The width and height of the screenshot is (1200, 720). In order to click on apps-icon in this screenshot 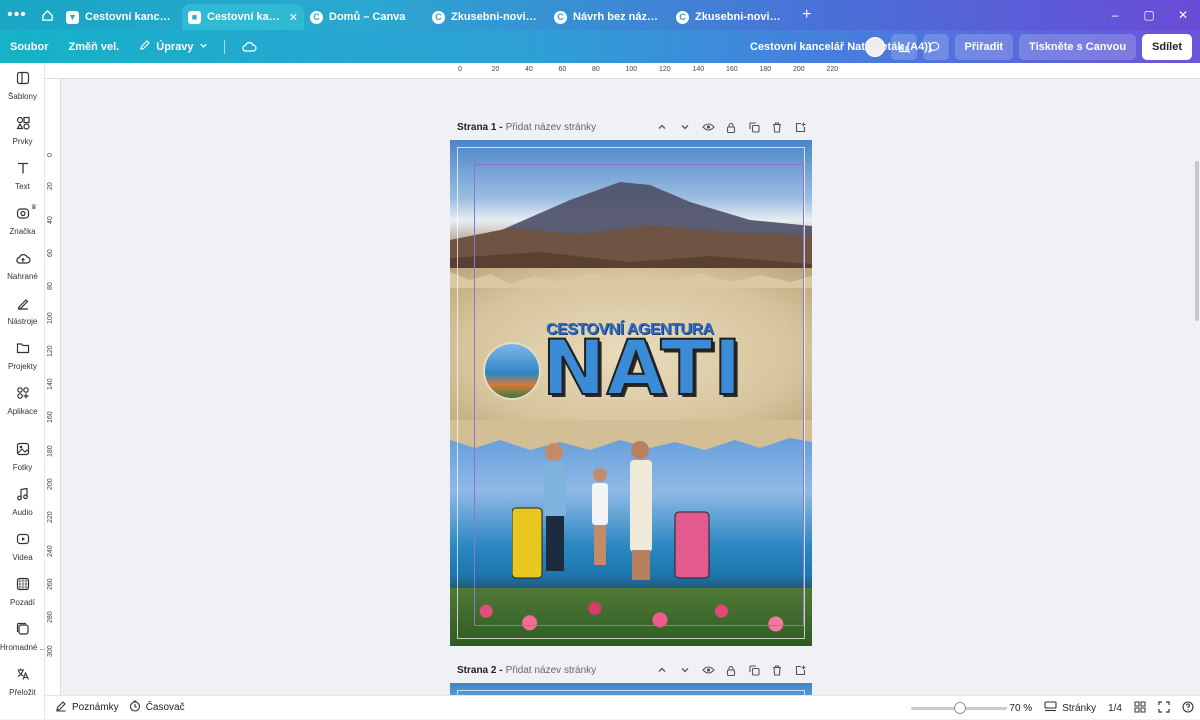, I will do `click(23, 393)`.